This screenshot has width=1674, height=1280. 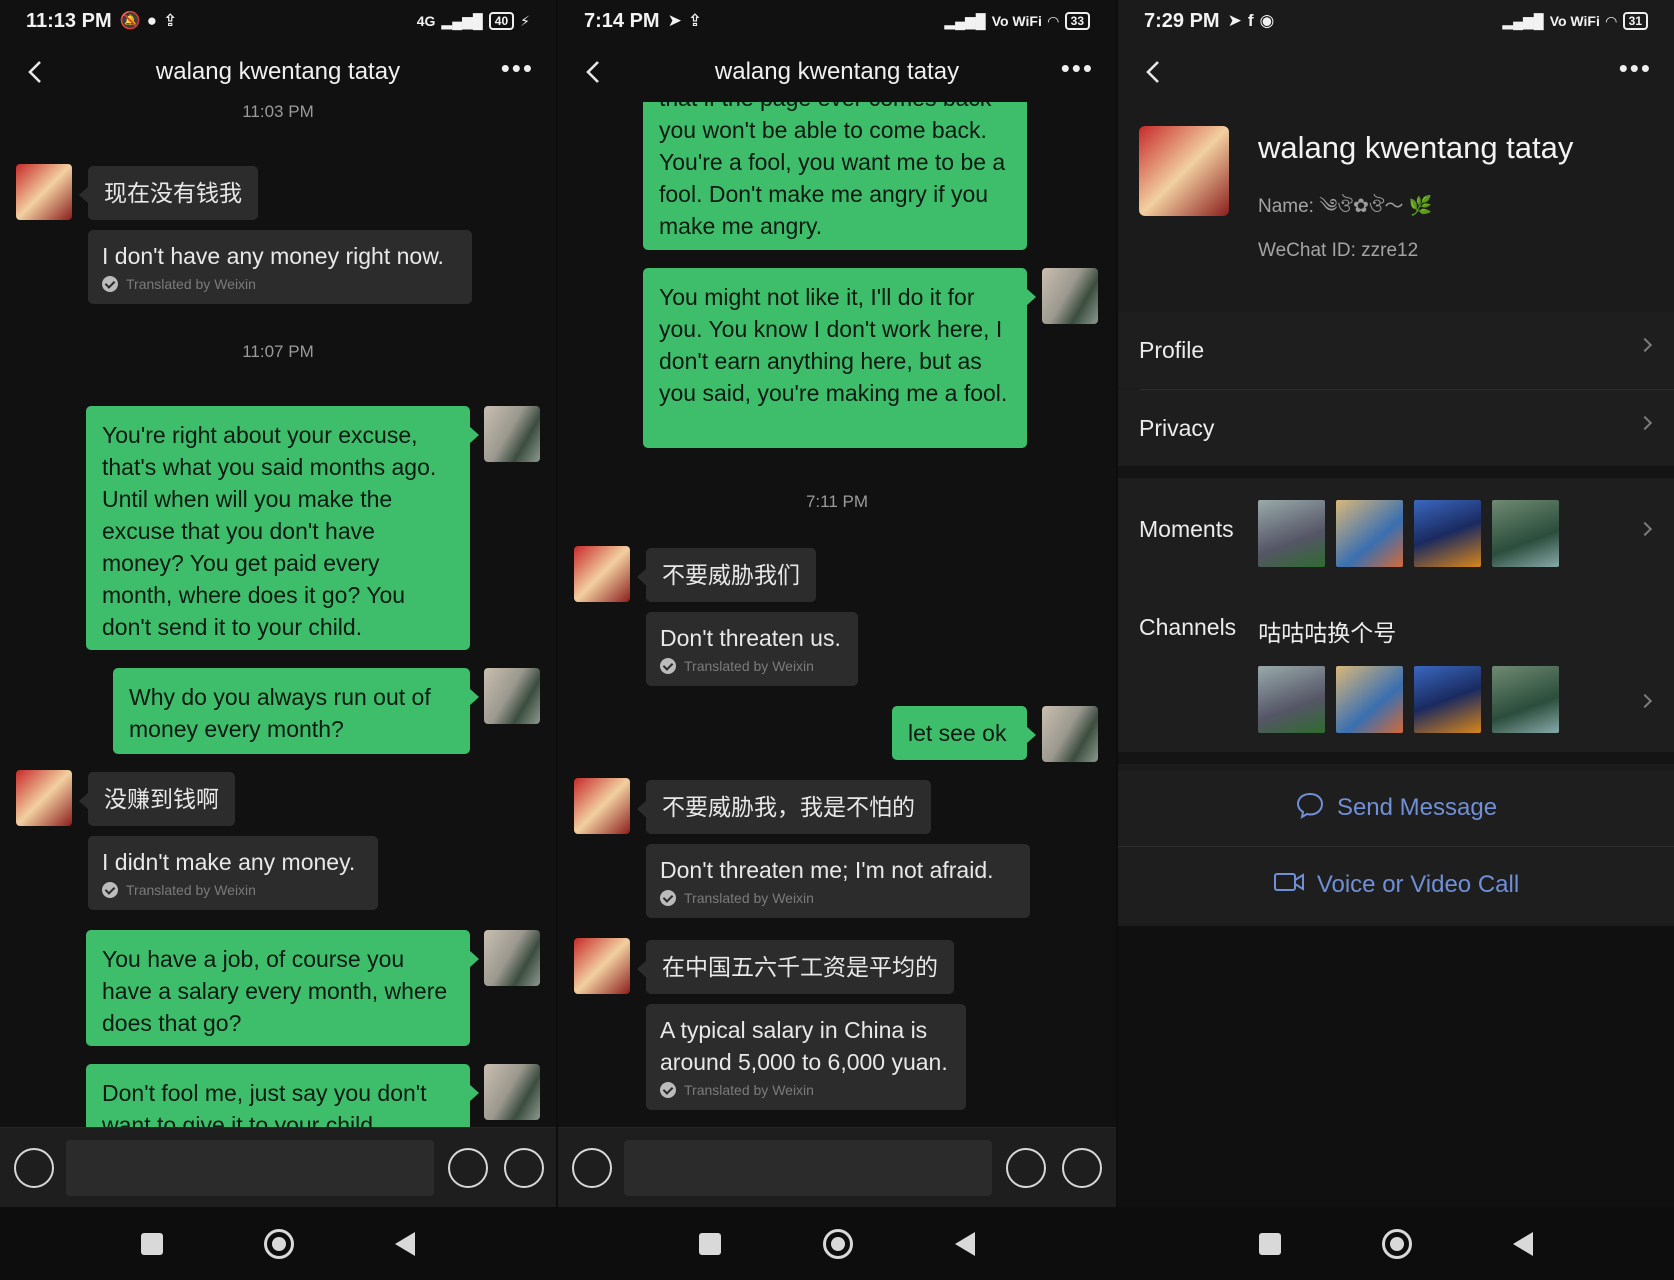 What do you see at coordinates (685, 21) in the screenshot?
I see `notification-icons: ➤ ⇪` at bounding box center [685, 21].